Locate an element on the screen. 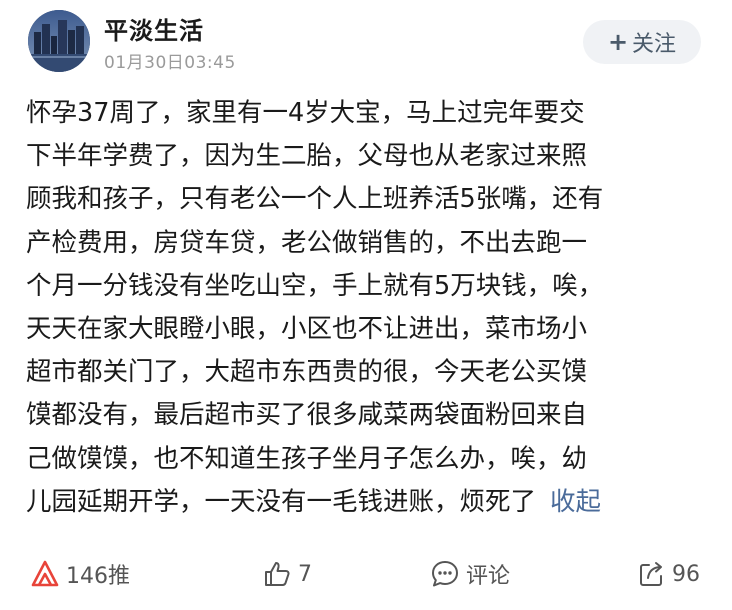 This screenshot has width=732, height=610. post-line: 下半年学费了，因为生二胎，父母也从老家过来照 is located at coordinates (307, 156).